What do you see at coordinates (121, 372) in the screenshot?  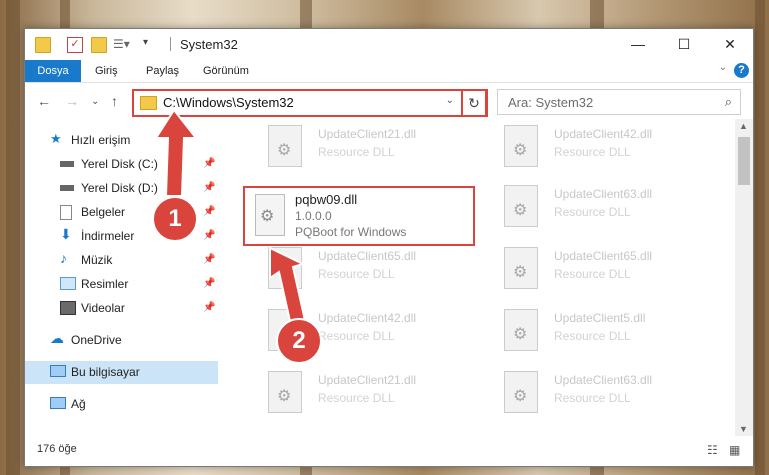 I see `sidebar-item-this-pc: Bu bilgisayar` at bounding box center [121, 372].